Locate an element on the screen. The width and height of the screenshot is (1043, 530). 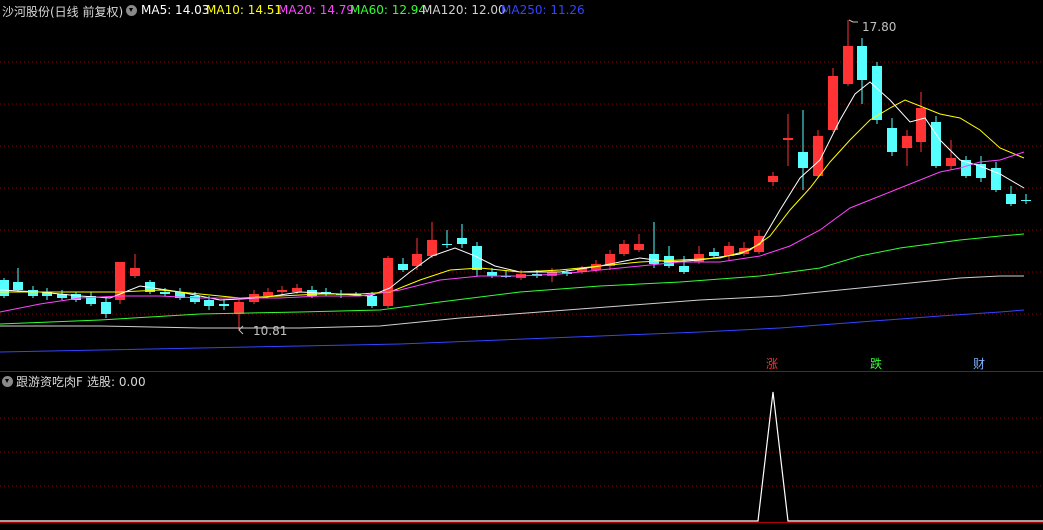
high-label: 17.80 is located at coordinates (879, 27).